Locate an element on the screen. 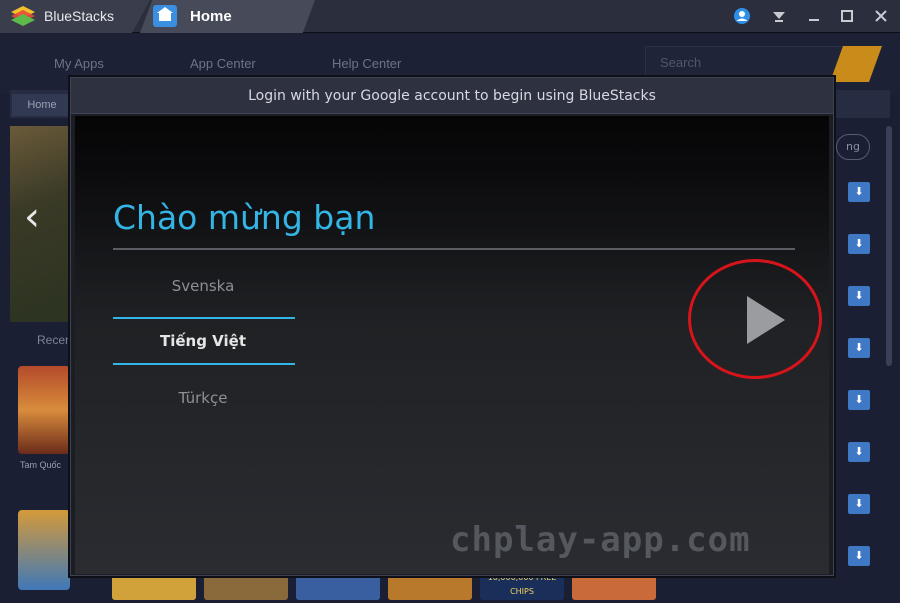 The width and height of the screenshot is (900, 603). nav-help-center: Help Center is located at coordinates (366, 63).